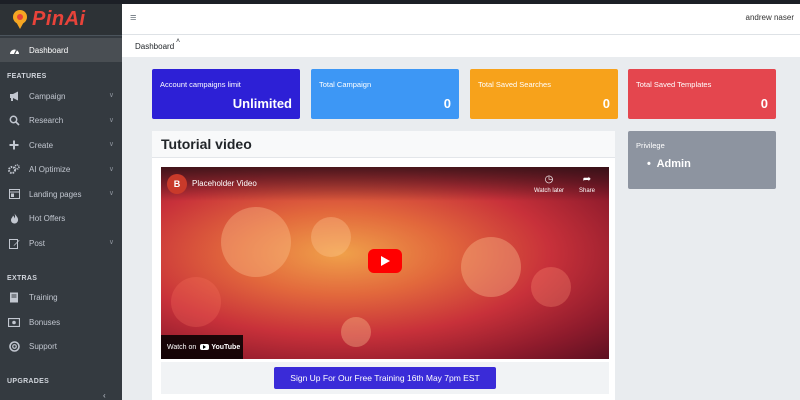 This screenshot has height=400, width=800. What do you see at coordinates (200, 84) in the screenshot?
I see `card-title: Account campaigns limit` at bounding box center [200, 84].